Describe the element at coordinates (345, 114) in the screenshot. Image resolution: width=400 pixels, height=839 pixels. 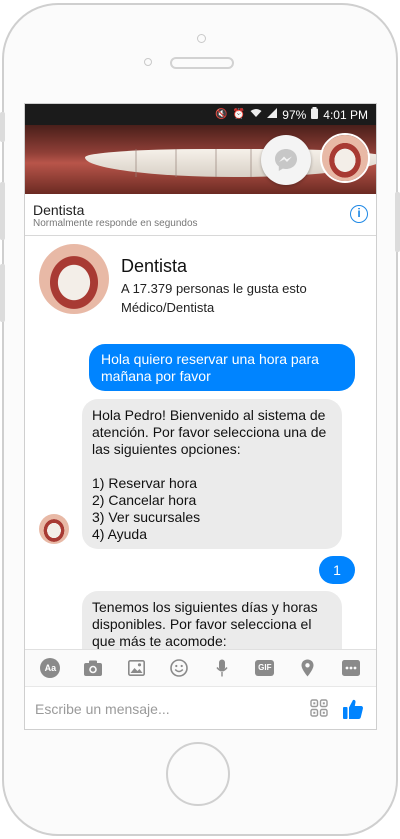
I see `clock: 4:01 PM` at that location.